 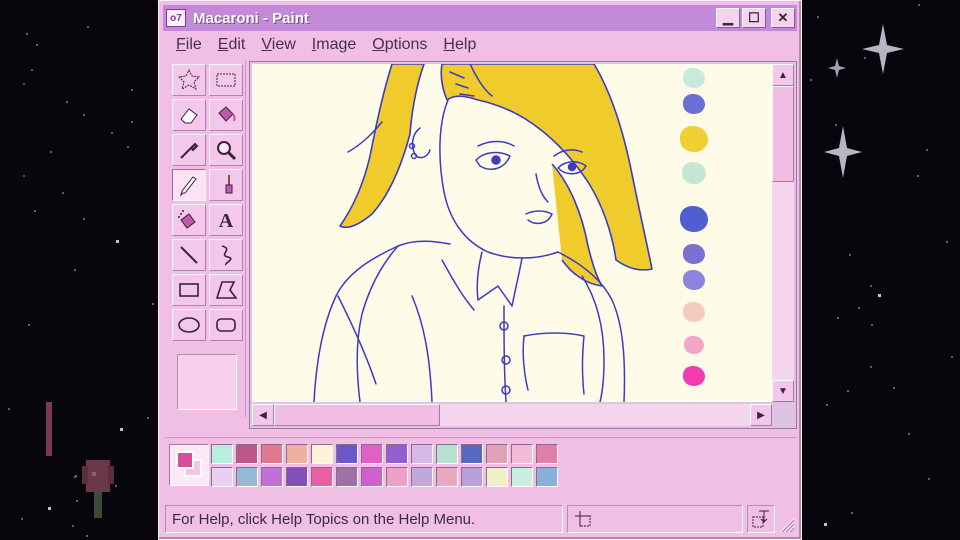 I want to click on brush-tool, so click(x=226, y=185).